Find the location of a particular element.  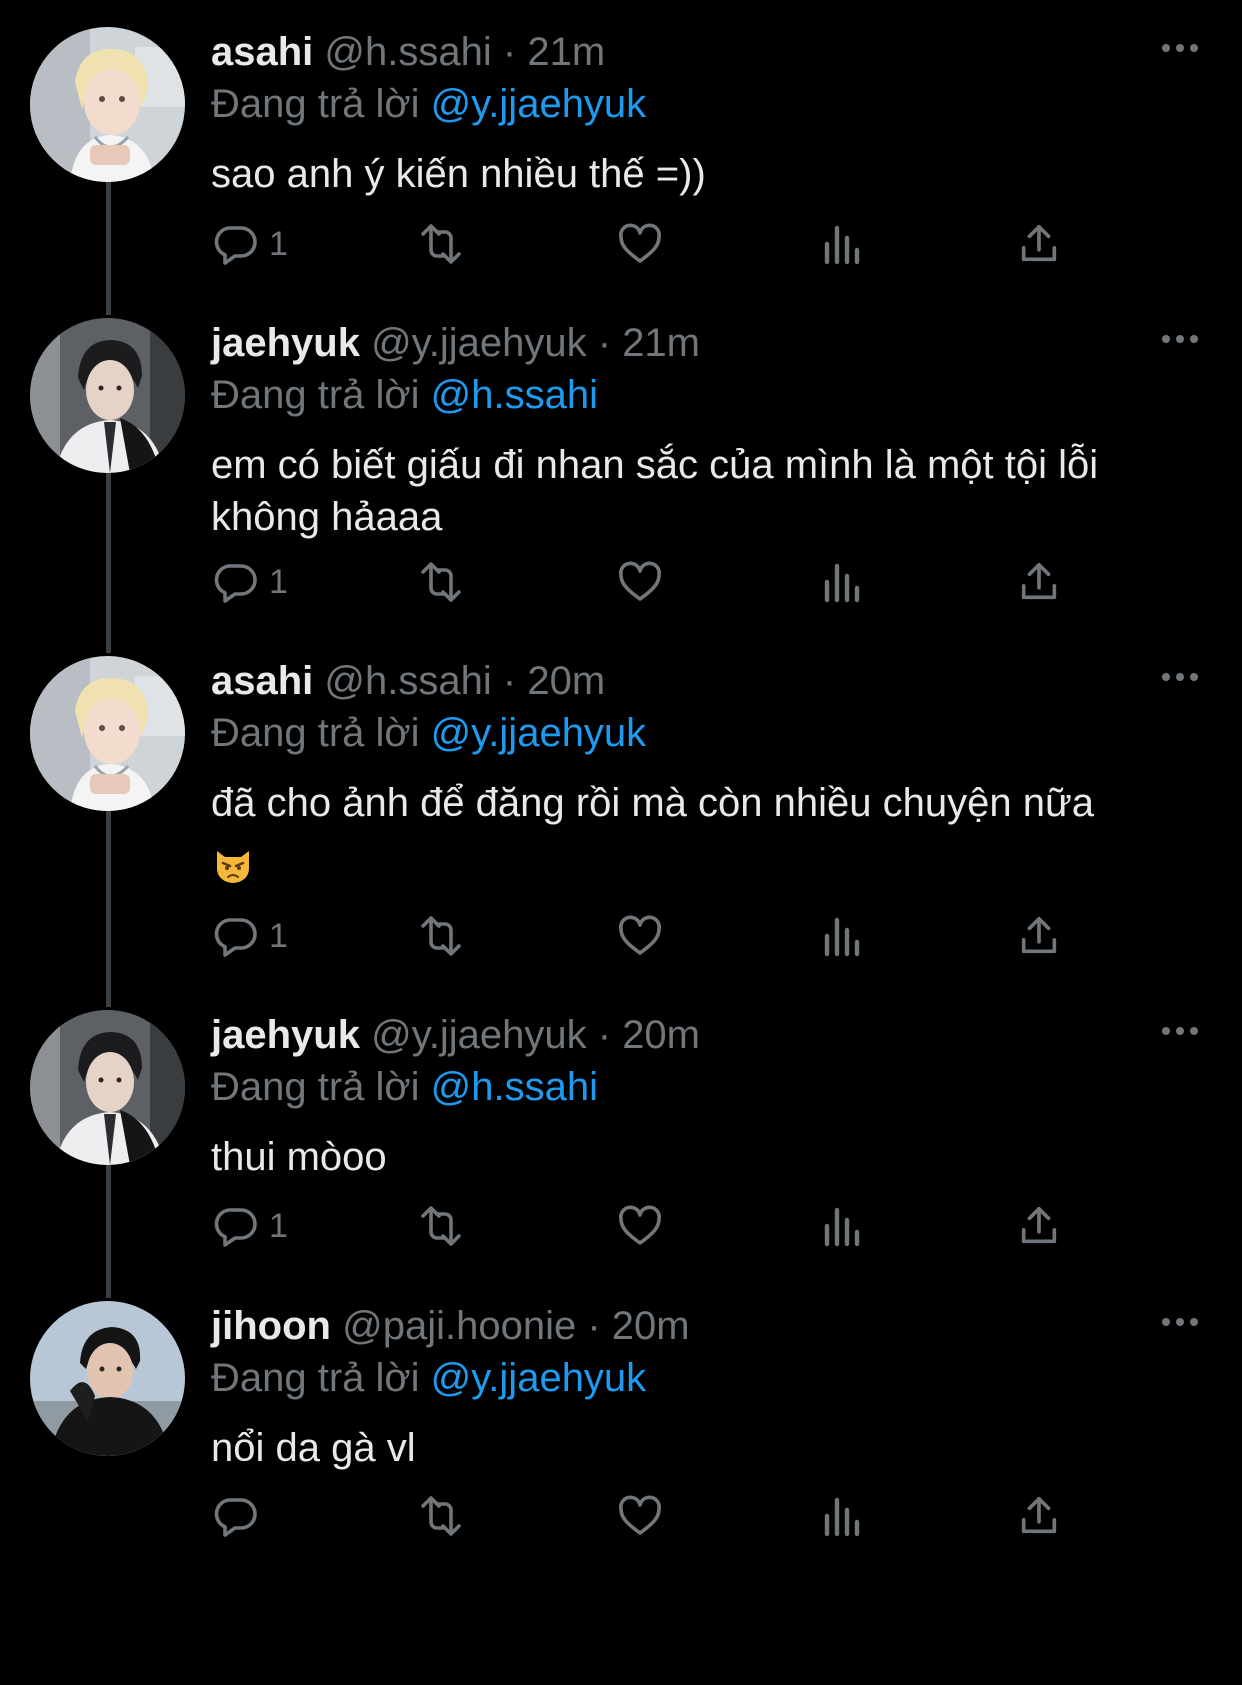

retweet-icon is located at coordinates (441, 936).